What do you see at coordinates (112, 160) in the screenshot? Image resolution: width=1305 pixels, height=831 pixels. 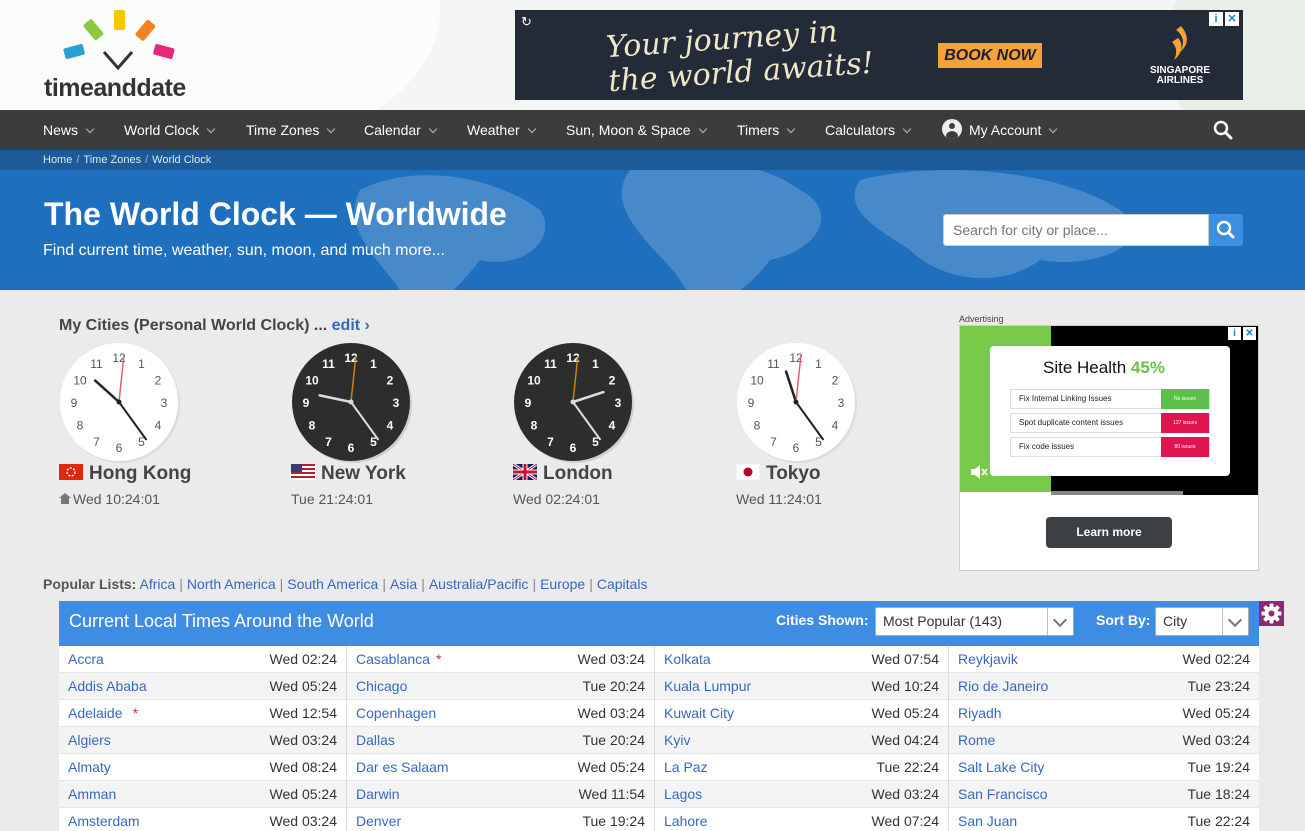 I see `breadcrumb-time-zones: Time Zones` at bounding box center [112, 160].